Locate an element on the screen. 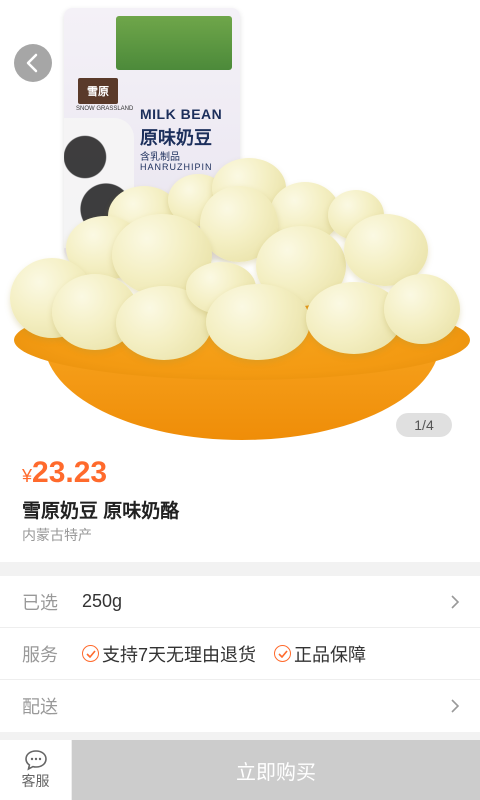 Image resolution: width=480 pixels, height=800 pixels. service-genuine-text: 正品保障 is located at coordinates (330, 654).